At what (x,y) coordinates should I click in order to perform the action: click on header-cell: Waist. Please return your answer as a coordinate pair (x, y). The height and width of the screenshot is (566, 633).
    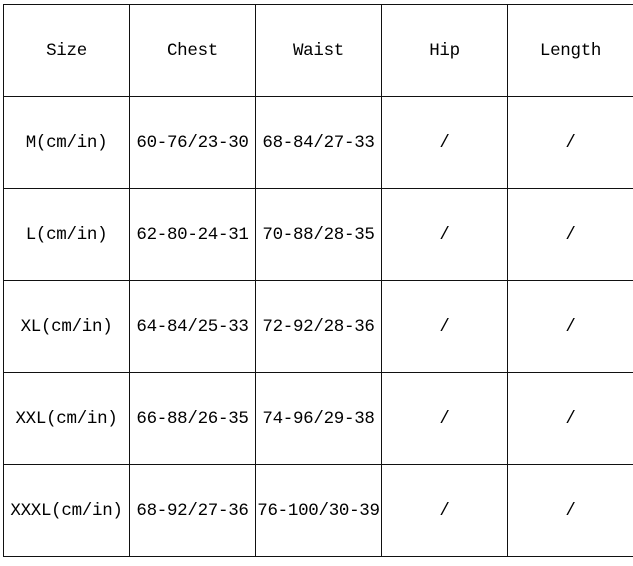
    Looking at the image, I should click on (318, 50).